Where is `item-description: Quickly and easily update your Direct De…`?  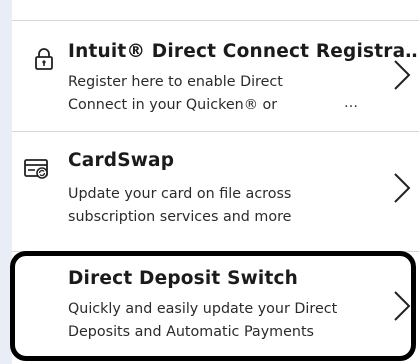
item-description: Quickly and easily update your Direct De… is located at coordinates (203, 320).